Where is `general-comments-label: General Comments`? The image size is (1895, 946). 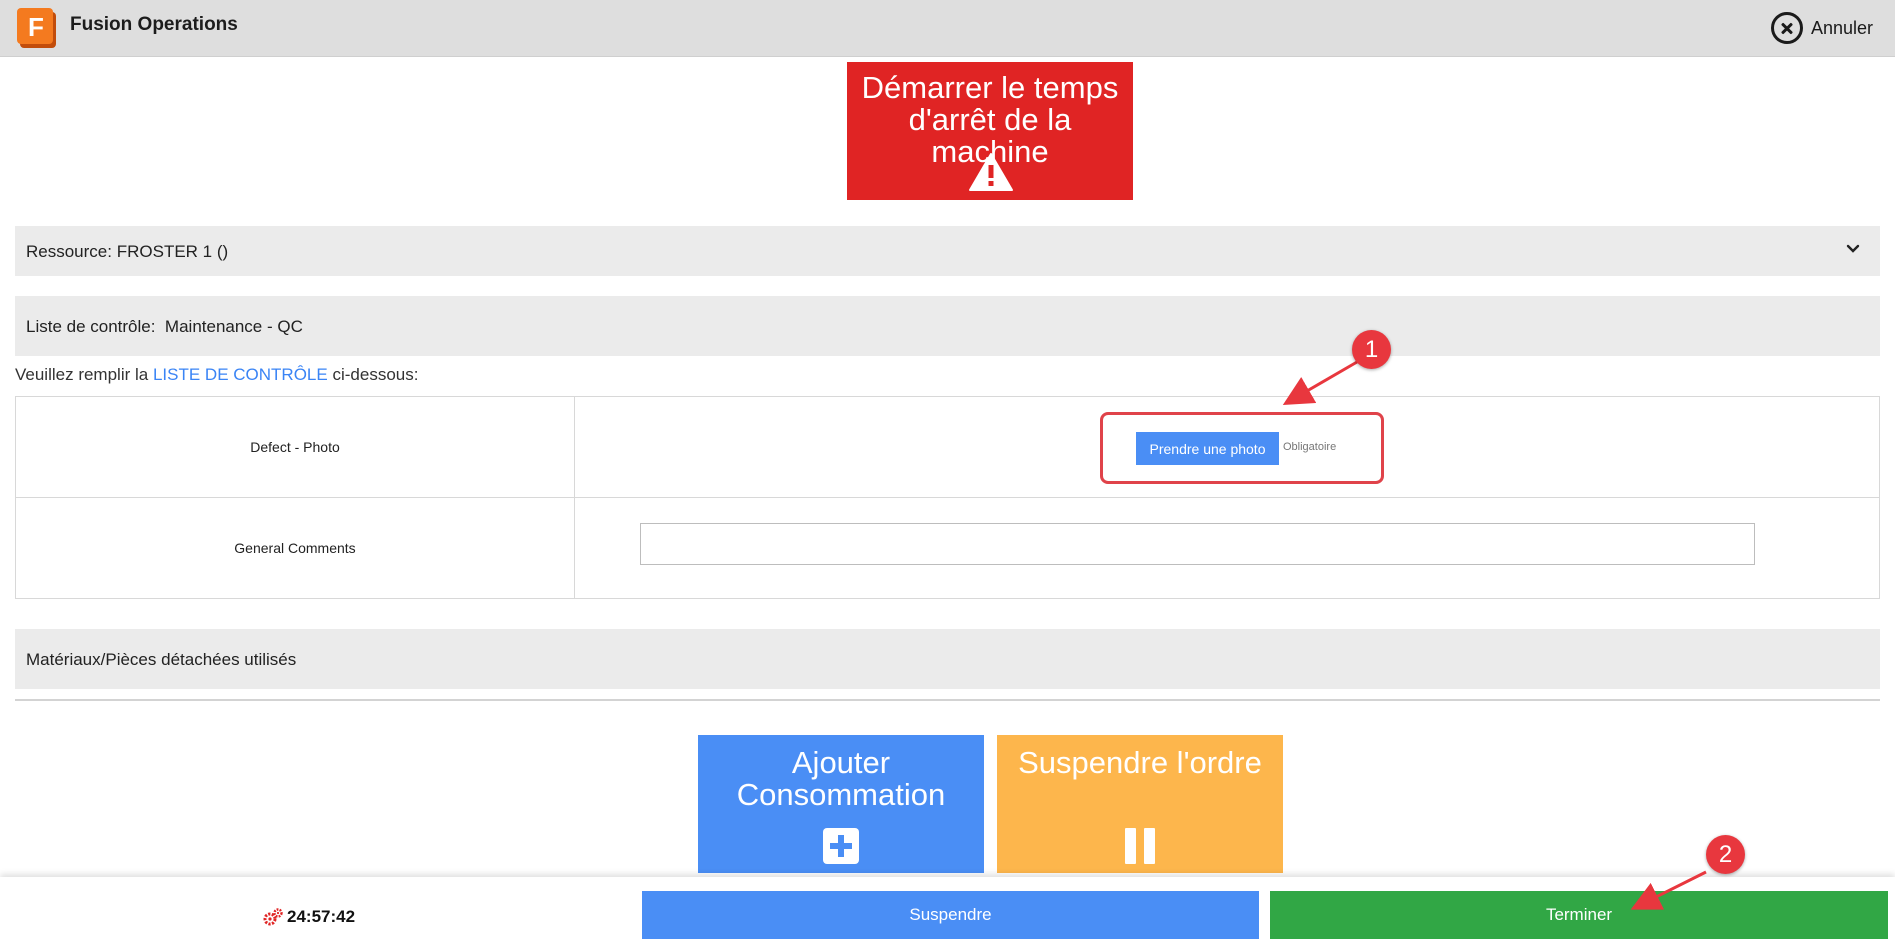 general-comments-label: General Comments is located at coordinates (295, 548).